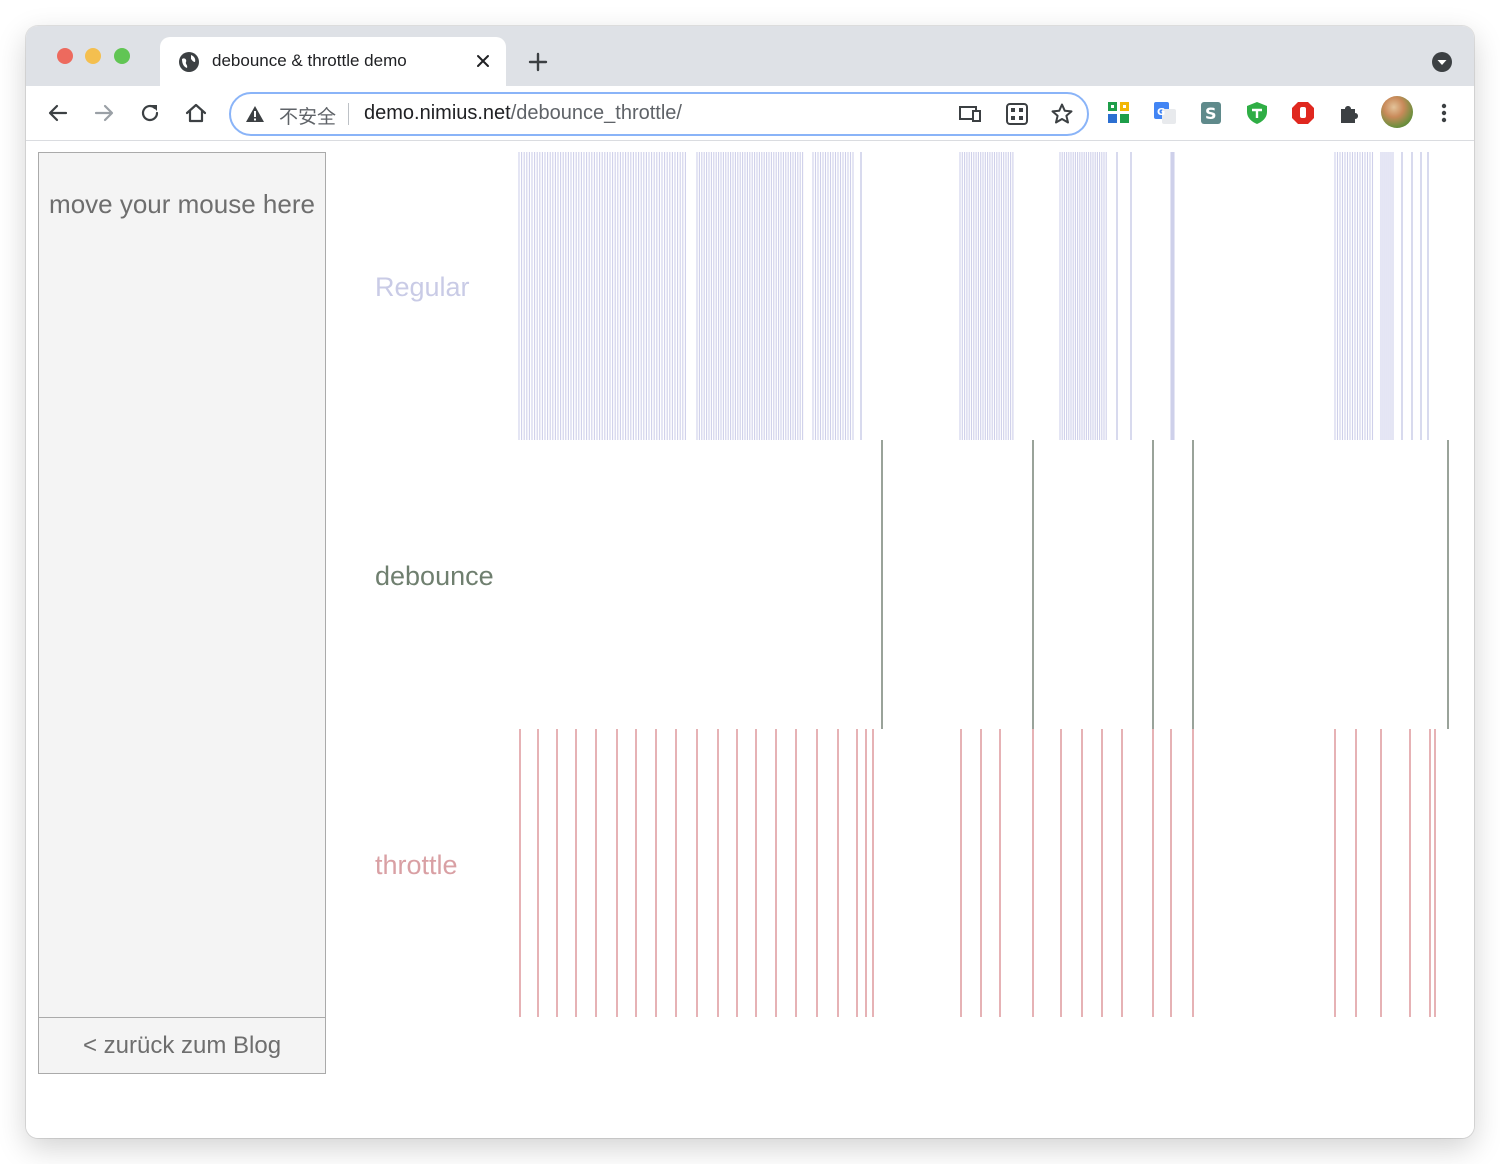 The width and height of the screenshot is (1500, 1164). What do you see at coordinates (196, 113) in the screenshot?
I see `home-icon` at bounding box center [196, 113].